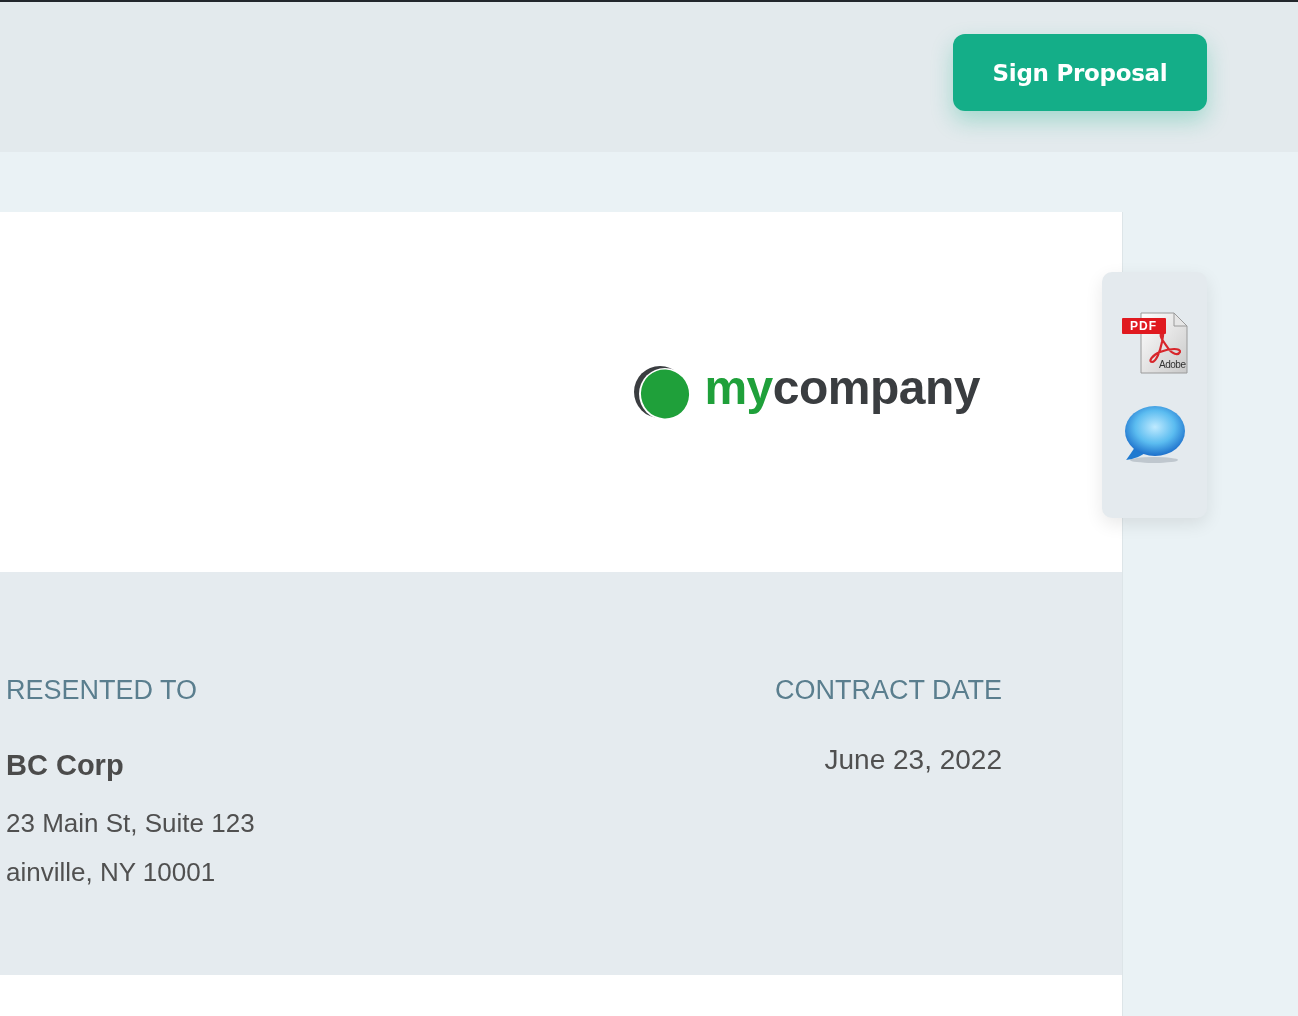 The height and width of the screenshot is (1016, 1298). What do you see at coordinates (1172, 365) in the screenshot?
I see `adobe-caption: Adobe` at bounding box center [1172, 365].